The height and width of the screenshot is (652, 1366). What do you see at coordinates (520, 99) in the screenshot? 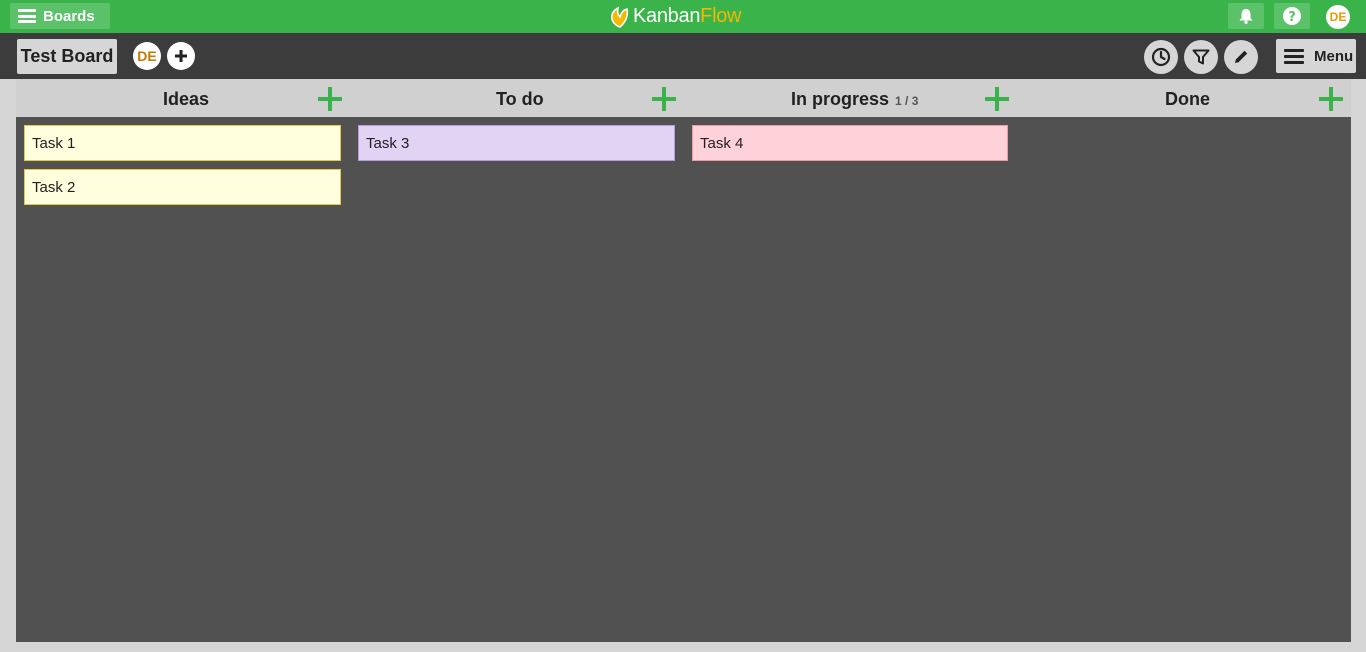
I see `column-title: To do` at bounding box center [520, 99].